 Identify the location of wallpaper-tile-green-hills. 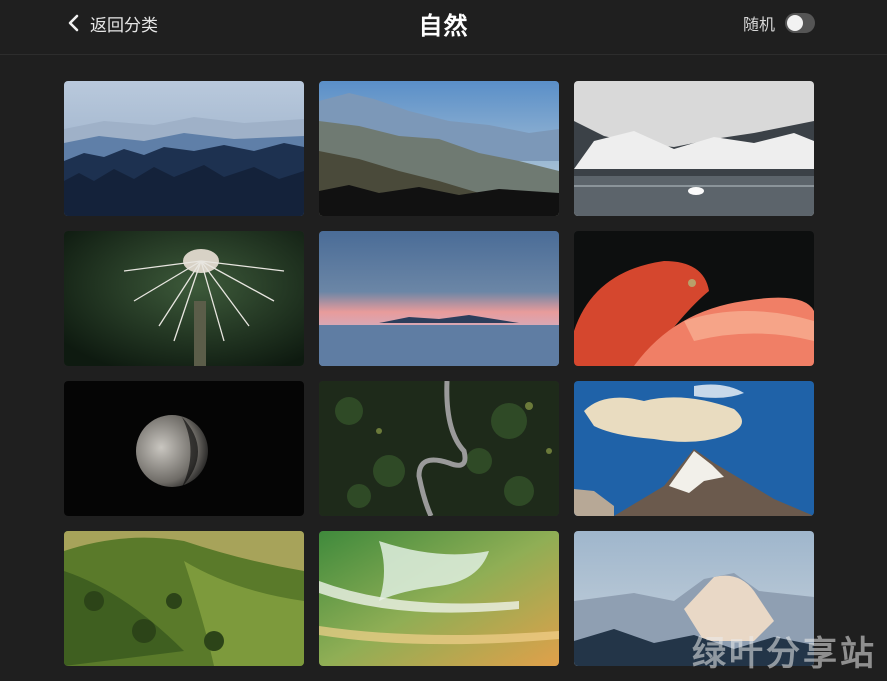
(184, 598).